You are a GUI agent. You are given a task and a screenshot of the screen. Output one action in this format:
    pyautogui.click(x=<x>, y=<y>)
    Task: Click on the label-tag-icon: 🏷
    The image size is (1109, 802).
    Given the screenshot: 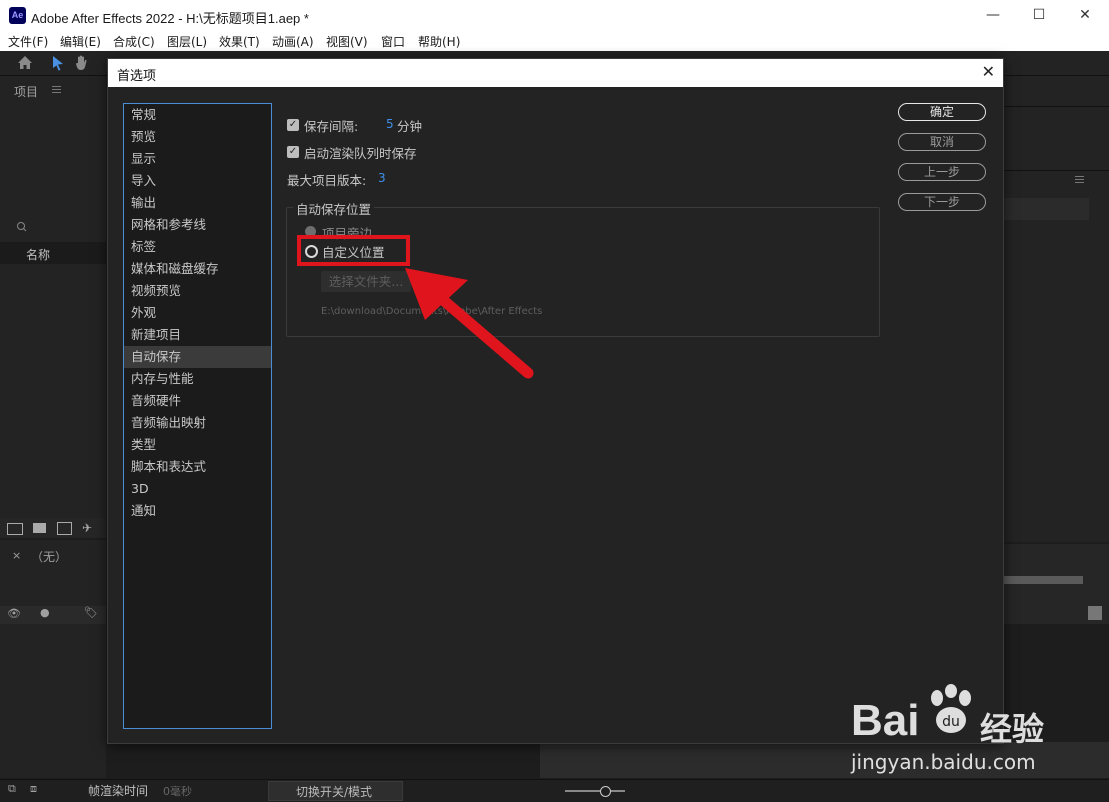 What is the action you would take?
    pyautogui.click(x=91, y=612)
    